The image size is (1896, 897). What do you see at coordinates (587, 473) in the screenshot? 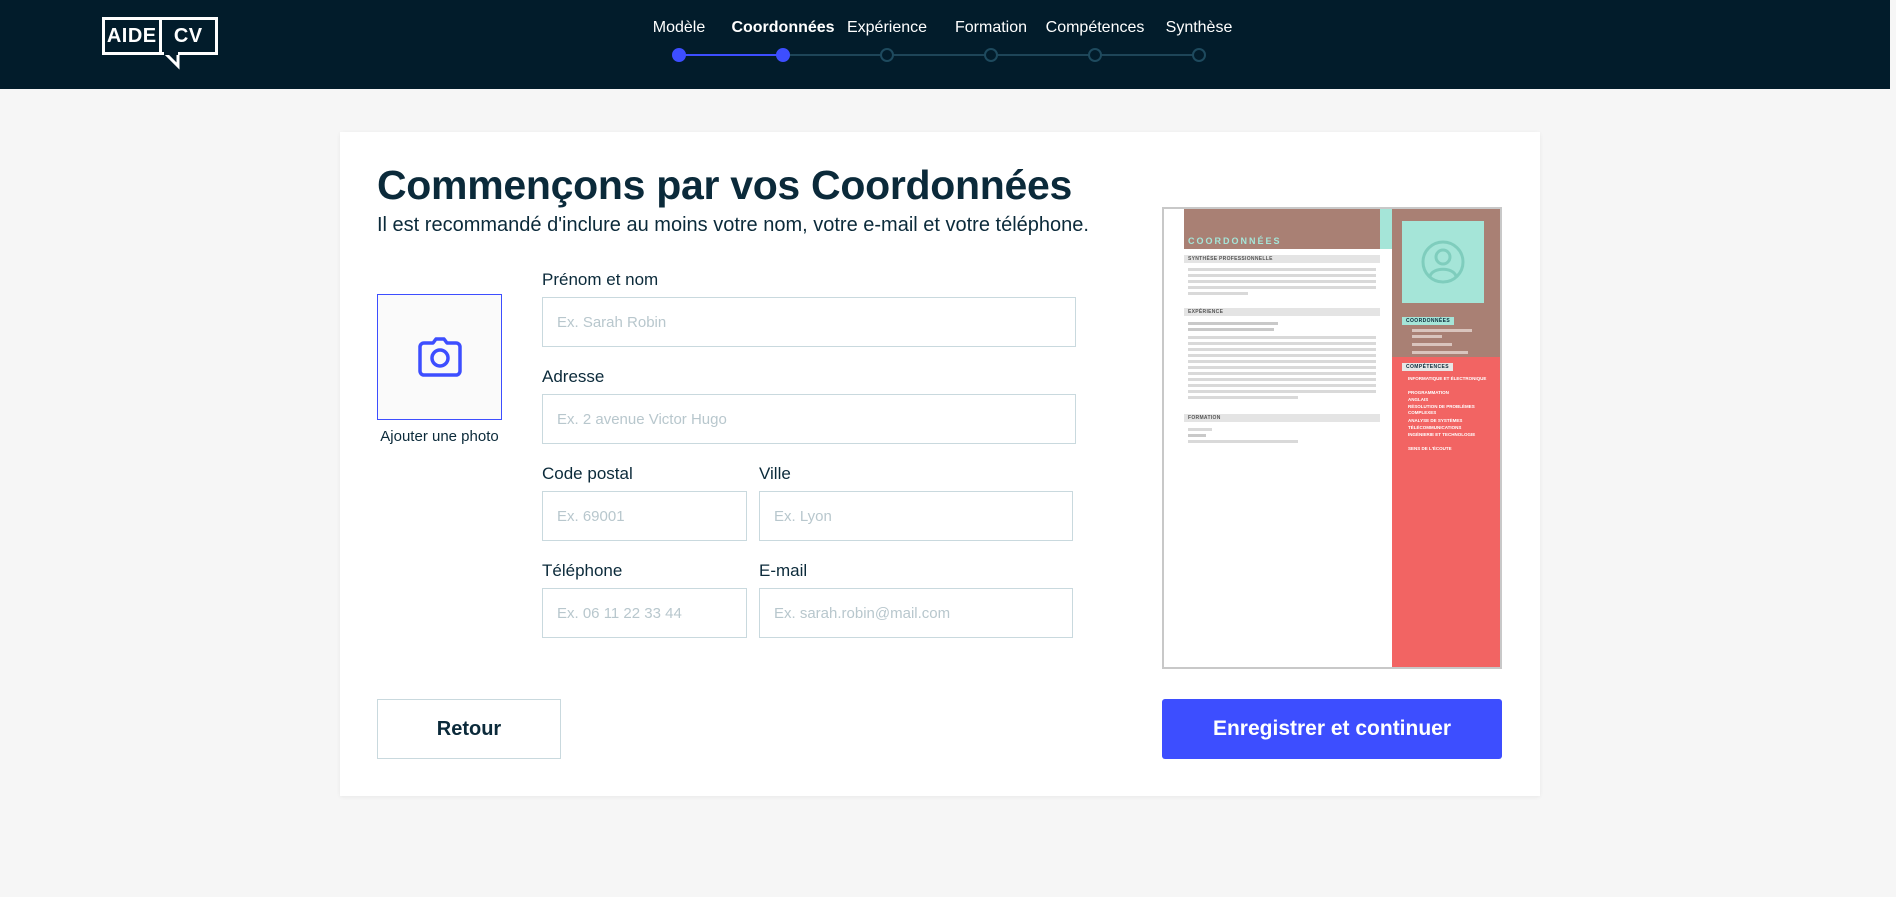
I see `postal-code-label: Code postal` at bounding box center [587, 473].